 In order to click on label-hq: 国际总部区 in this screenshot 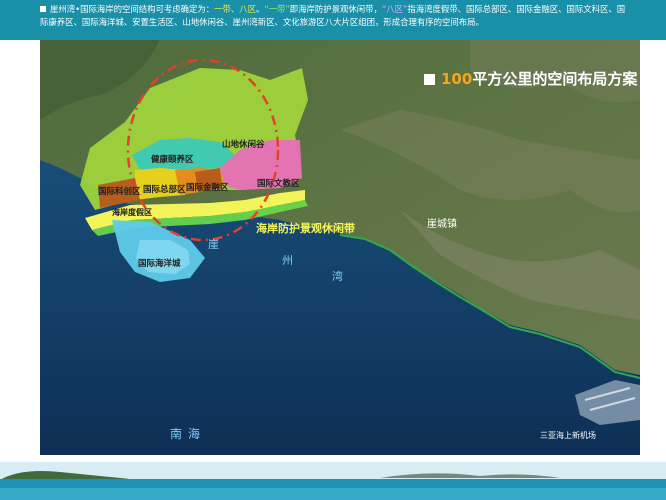, I will do `click(164, 190)`.